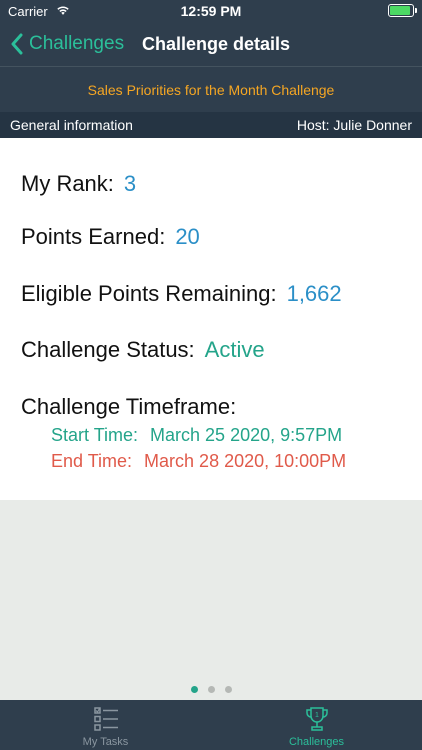 The image size is (422, 750). I want to click on challenge-name: Sales Priorities for the Month Challenge, so click(211, 89).